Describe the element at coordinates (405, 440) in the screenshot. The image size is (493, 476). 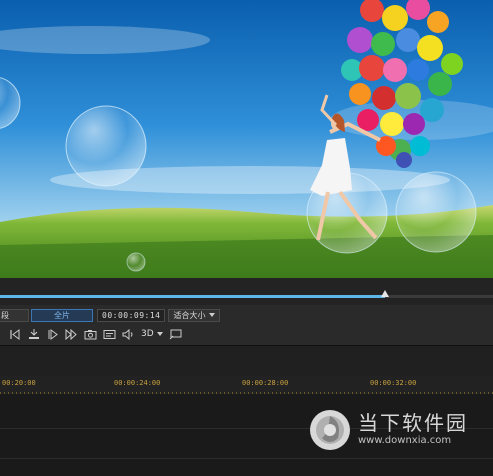
I see `watermark-url: www.downxia.com` at that location.